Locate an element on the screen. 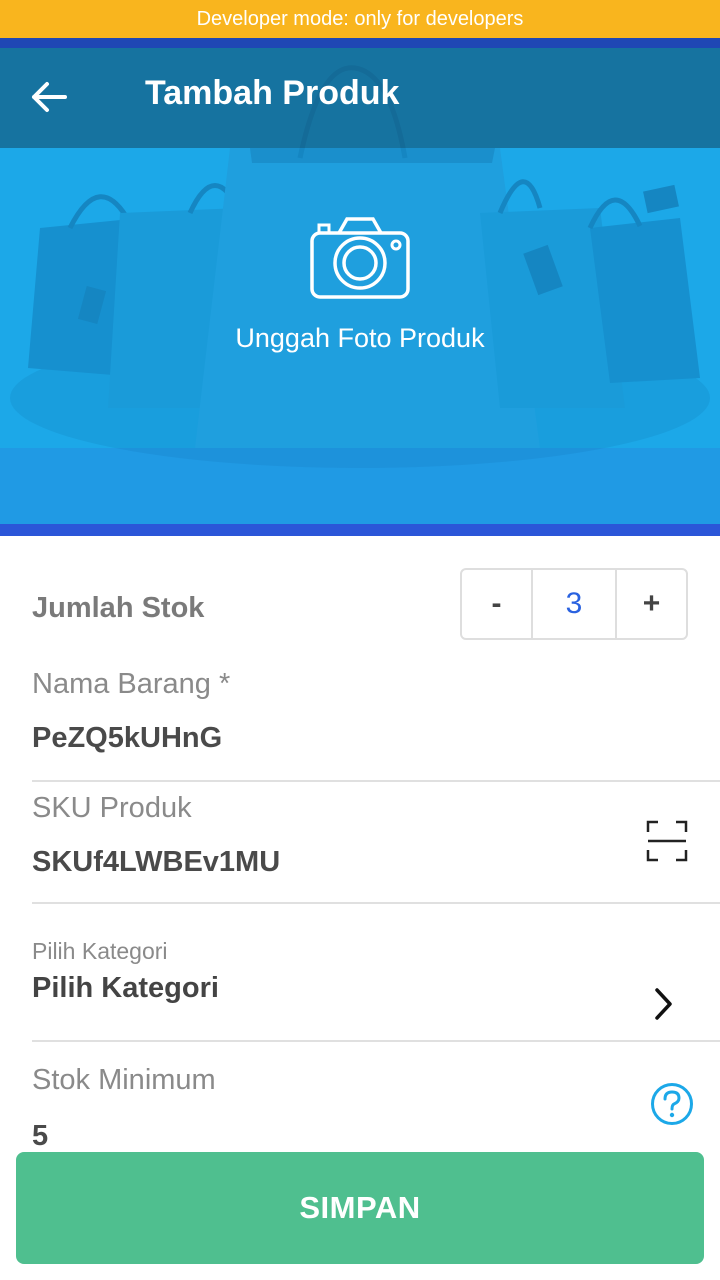 This screenshot has height=1280, width=720. back-button is located at coordinates (49, 97).